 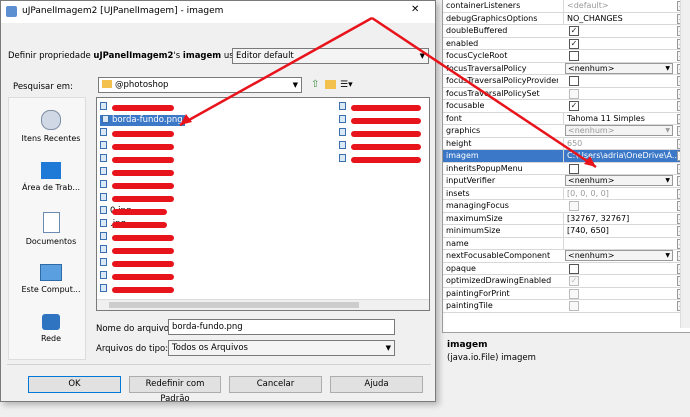 I want to click on annotation-arrow-right, so click(x=484, y=92).